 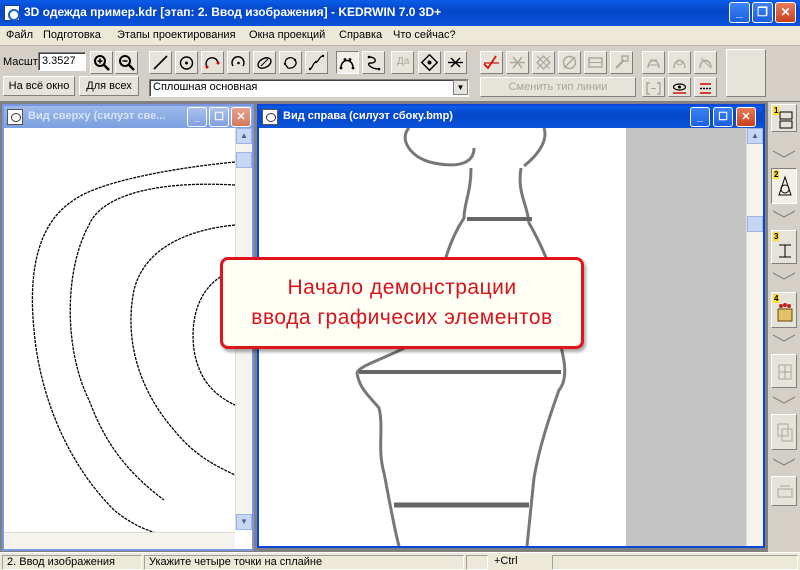 I want to click on arc-3pt-icon, so click(x=212, y=63).